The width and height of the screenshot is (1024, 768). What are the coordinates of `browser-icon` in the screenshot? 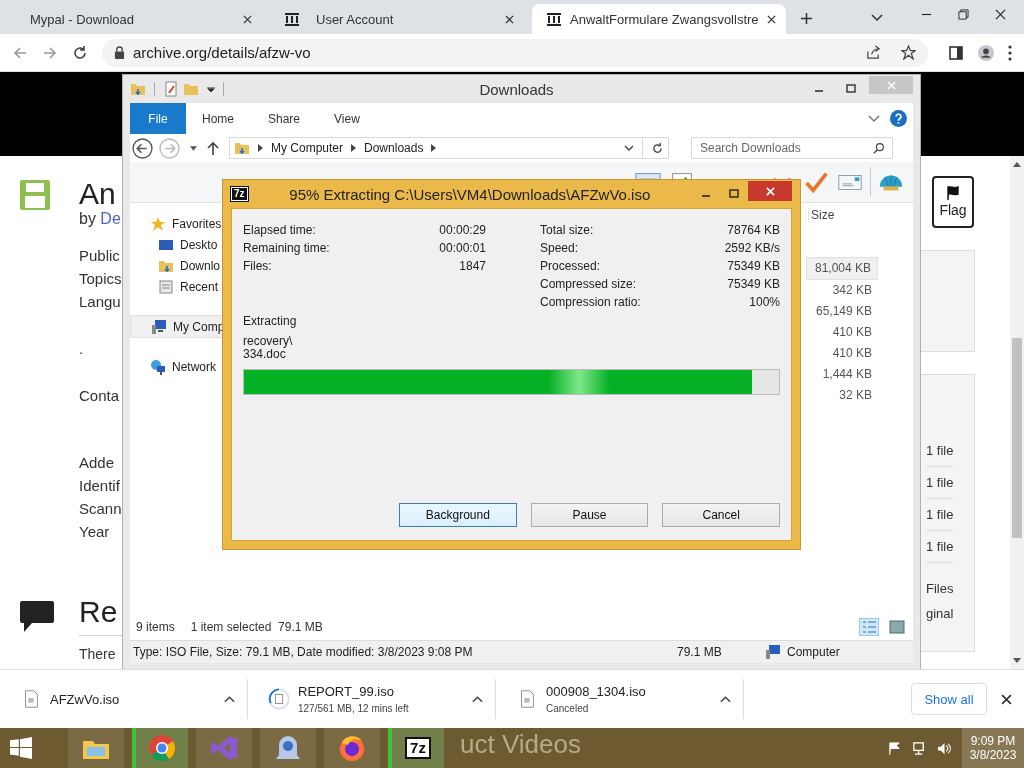 It's located at (162, 748).